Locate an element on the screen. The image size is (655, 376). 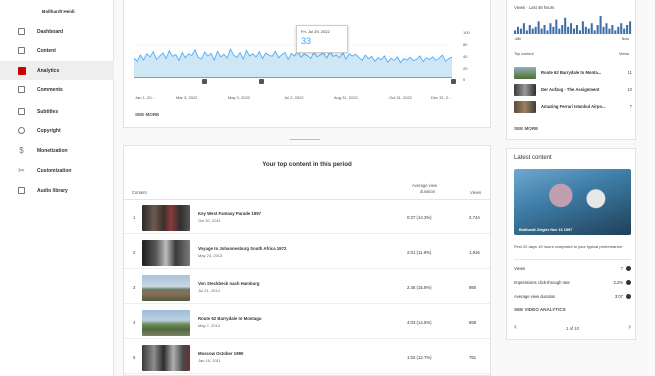
sidebar-item-label: Copyright is located at coordinates (49, 130).